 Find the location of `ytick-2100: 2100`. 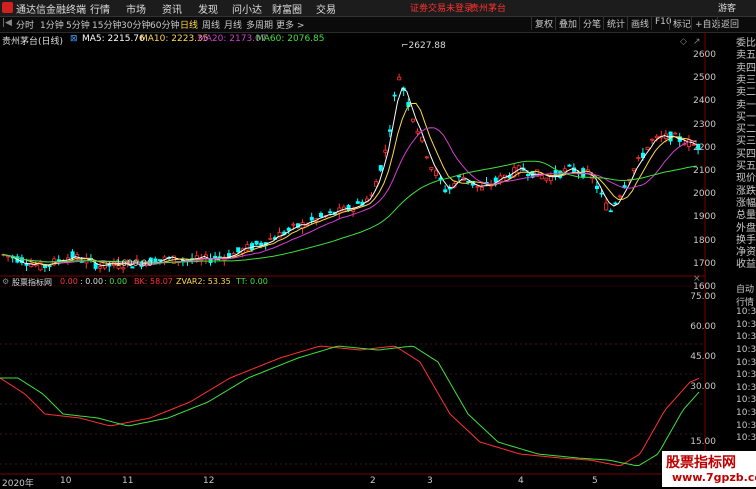

ytick-2100: 2100 is located at coordinates (704, 171).